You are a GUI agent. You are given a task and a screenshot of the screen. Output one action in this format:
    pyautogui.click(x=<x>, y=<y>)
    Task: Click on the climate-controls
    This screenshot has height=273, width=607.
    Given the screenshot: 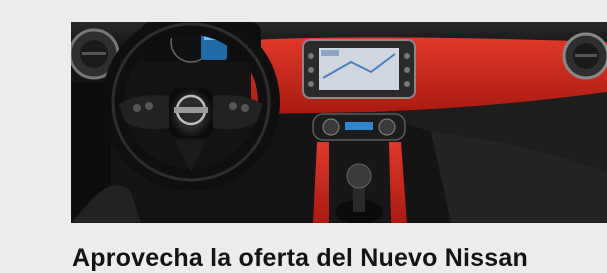 What is the action you would take?
    pyautogui.click(x=359, y=127)
    